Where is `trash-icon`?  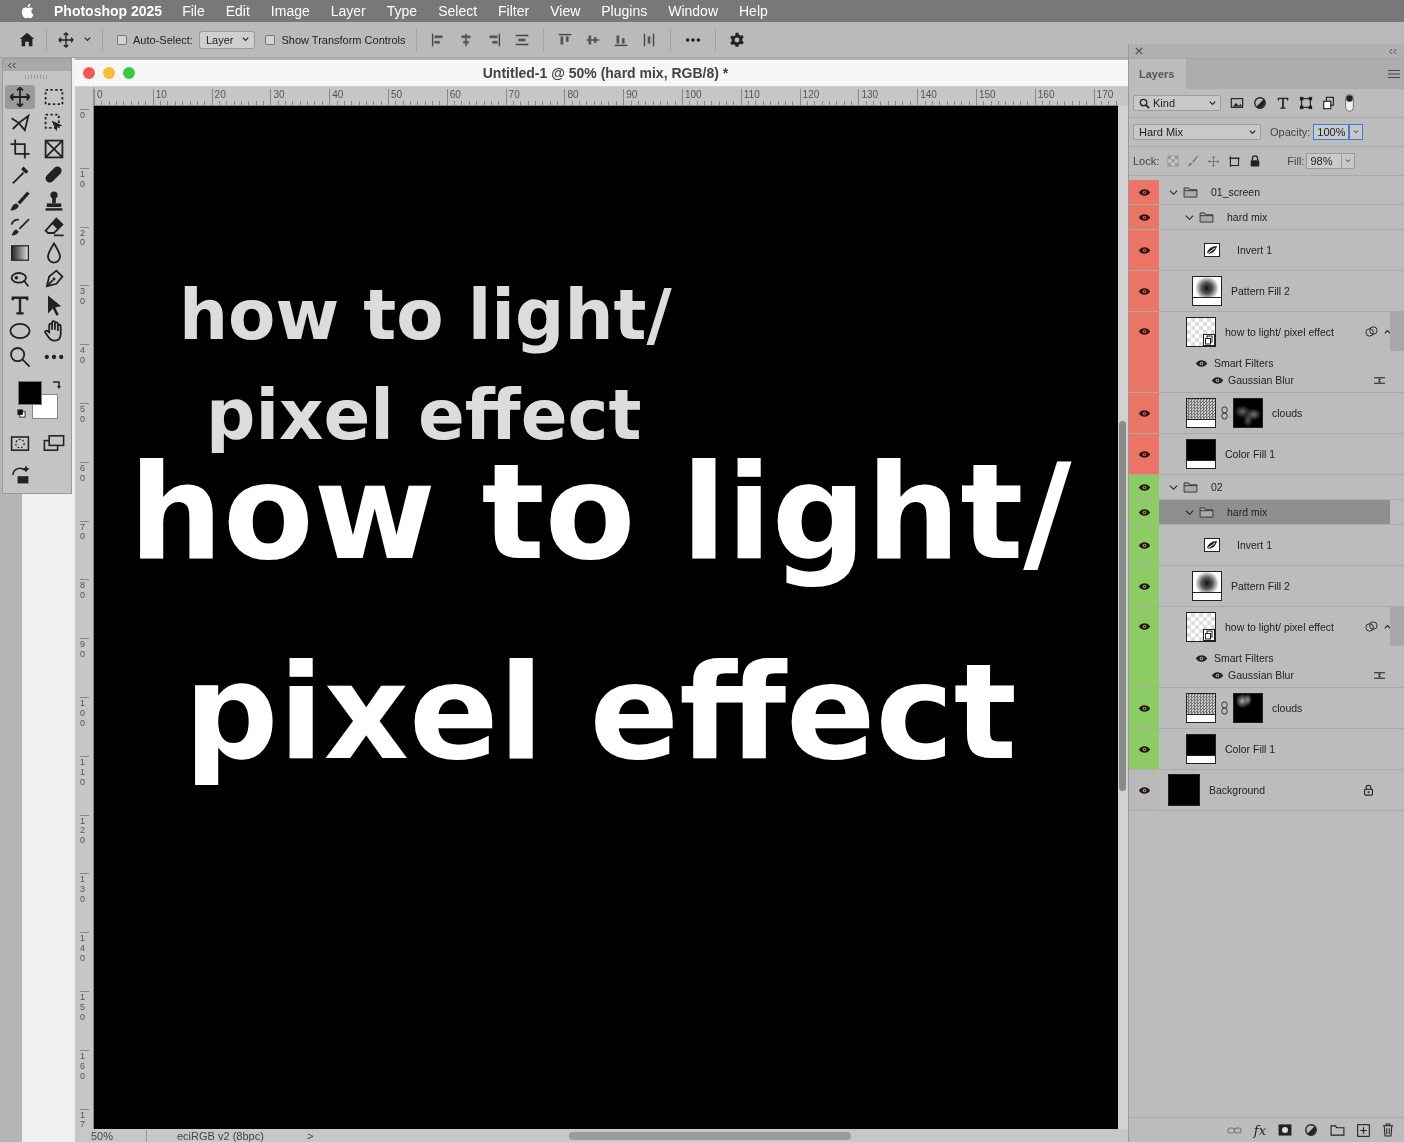 trash-icon is located at coordinates (1388, 1130).